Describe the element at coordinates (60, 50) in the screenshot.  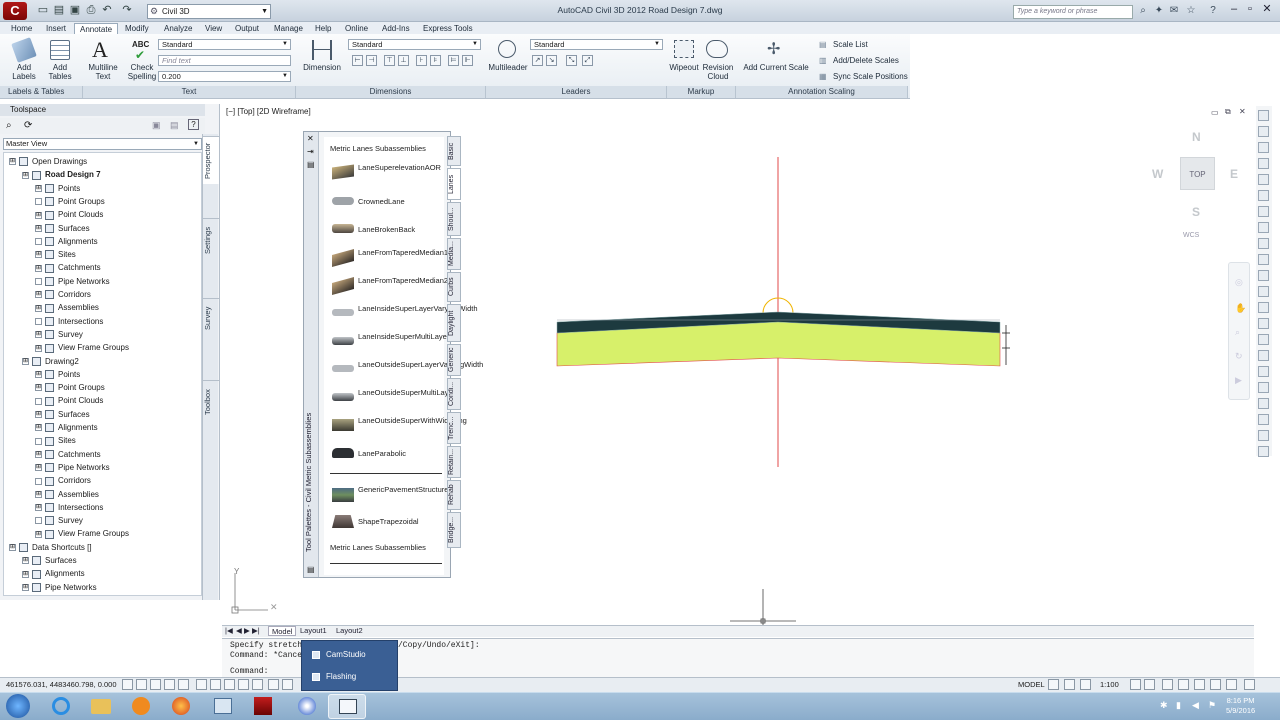
I see `add-tables-icon` at that location.